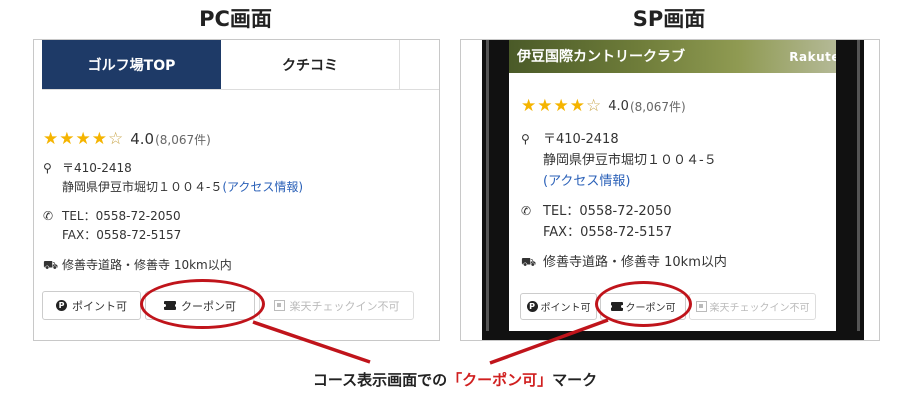  Describe the element at coordinates (311, 342) in the screenshot. I see `callout-line-pc` at that location.